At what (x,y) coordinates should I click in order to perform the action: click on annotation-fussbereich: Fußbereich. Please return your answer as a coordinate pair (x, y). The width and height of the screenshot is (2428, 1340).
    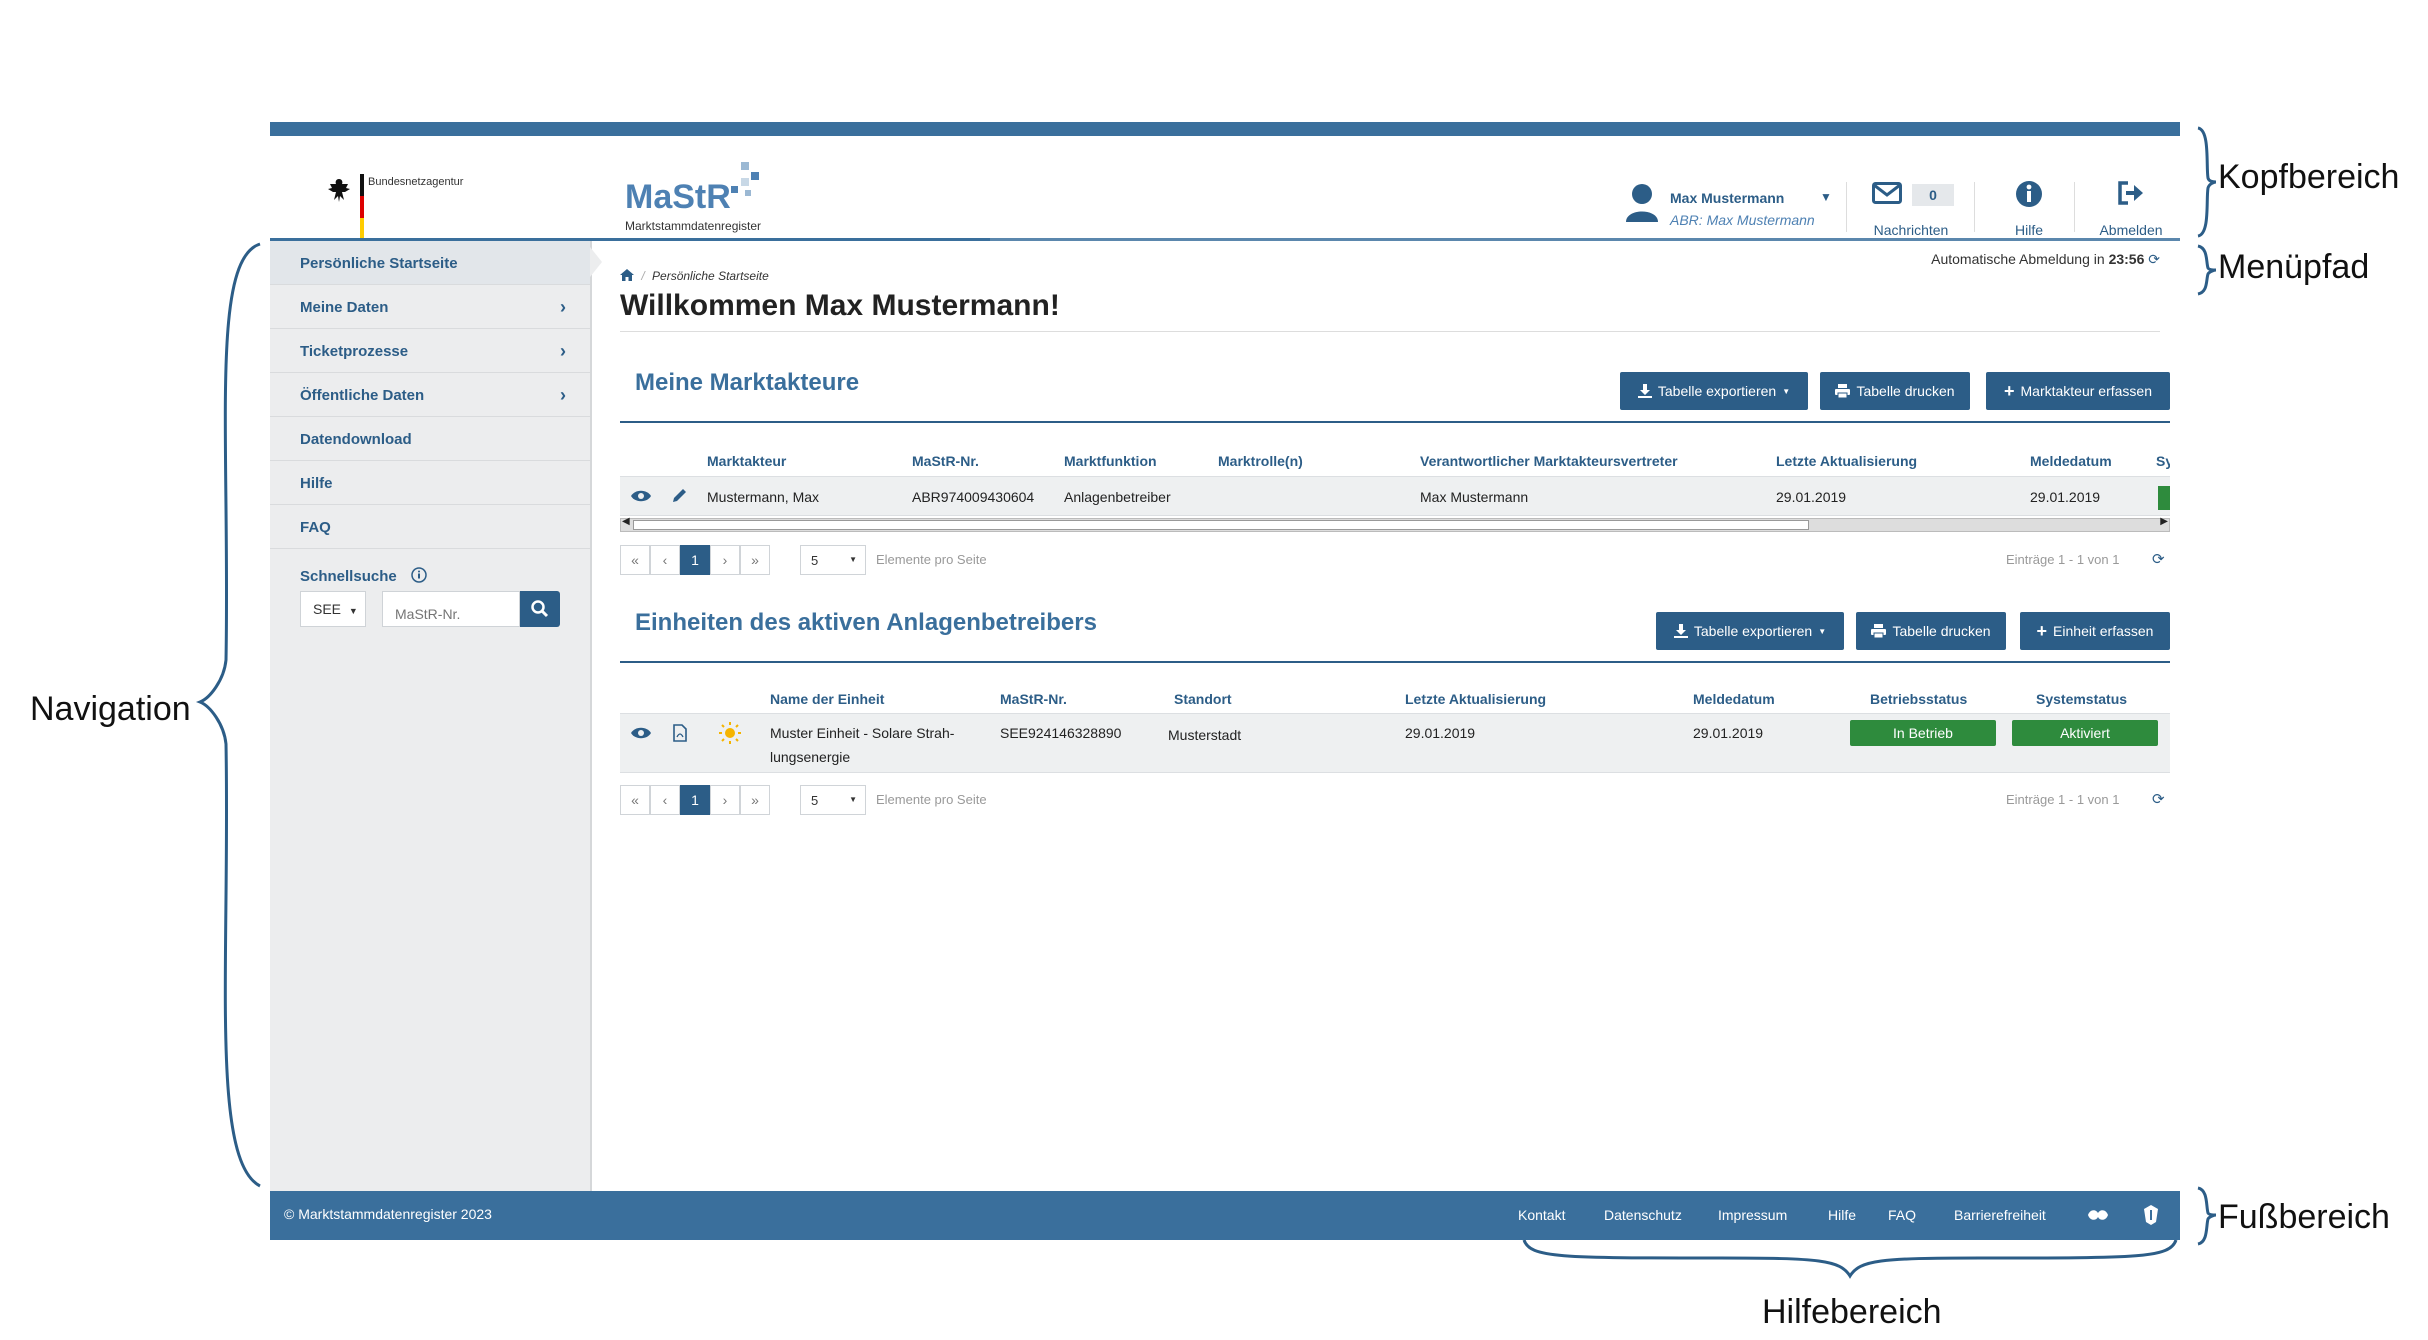
    Looking at the image, I should click on (2304, 1217).